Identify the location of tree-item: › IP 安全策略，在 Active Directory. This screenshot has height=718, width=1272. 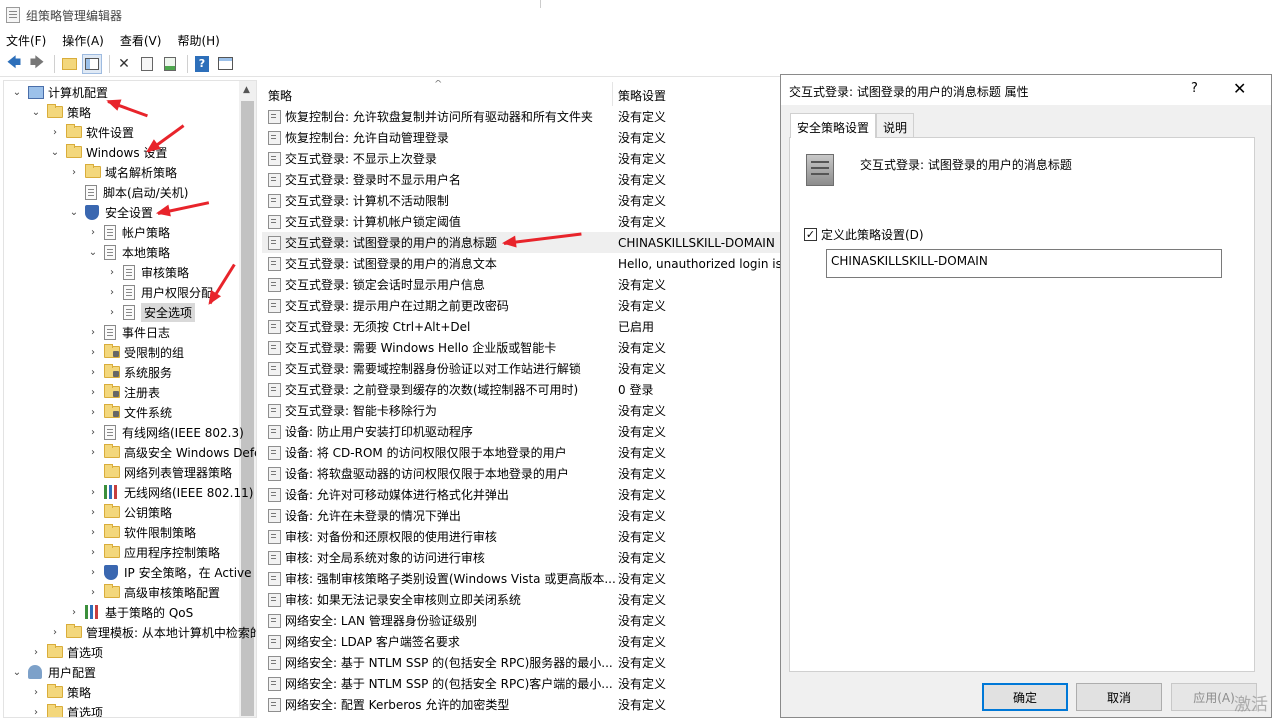
(172, 572).